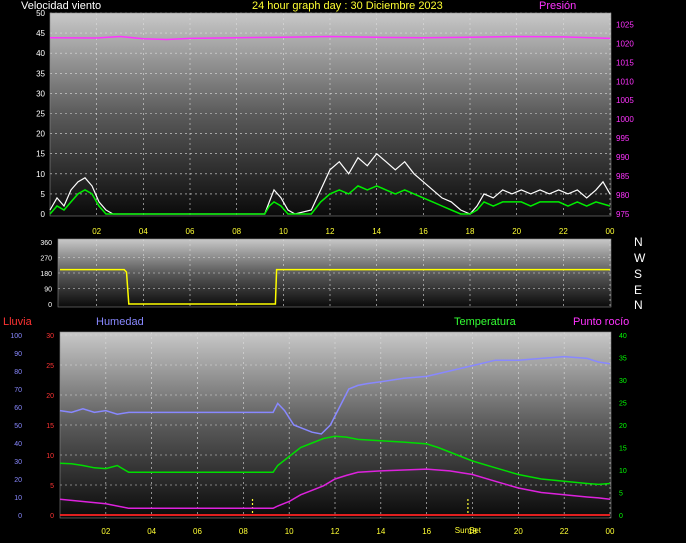  I want to click on temp-x-tick: 14, so click(380, 531).